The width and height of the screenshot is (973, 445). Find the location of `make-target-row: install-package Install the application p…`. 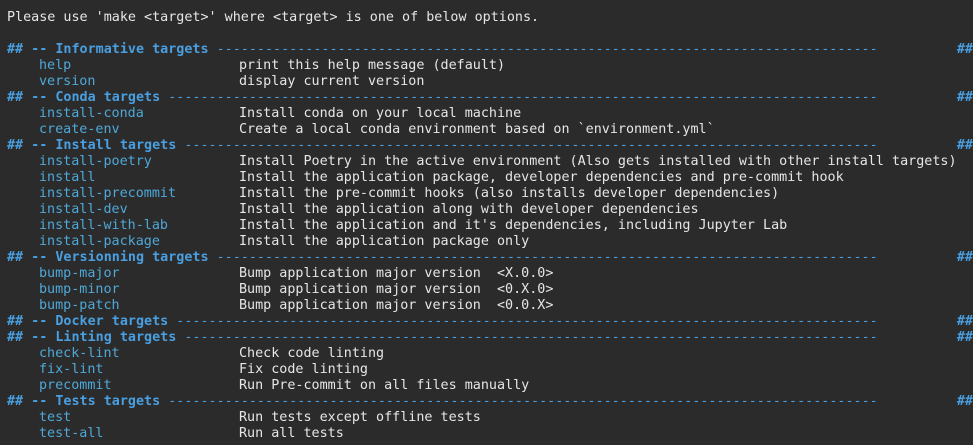

make-target-row: install-package Install the application p… is located at coordinates (490, 242).